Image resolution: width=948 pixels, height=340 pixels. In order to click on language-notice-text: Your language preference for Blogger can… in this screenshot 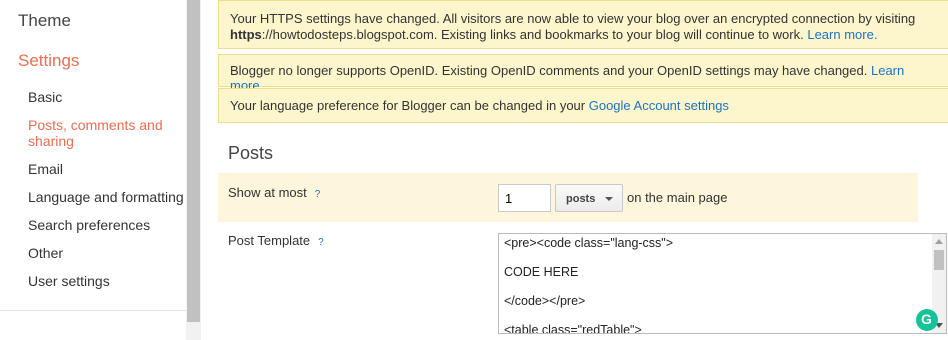, I will do `click(408, 105)`.